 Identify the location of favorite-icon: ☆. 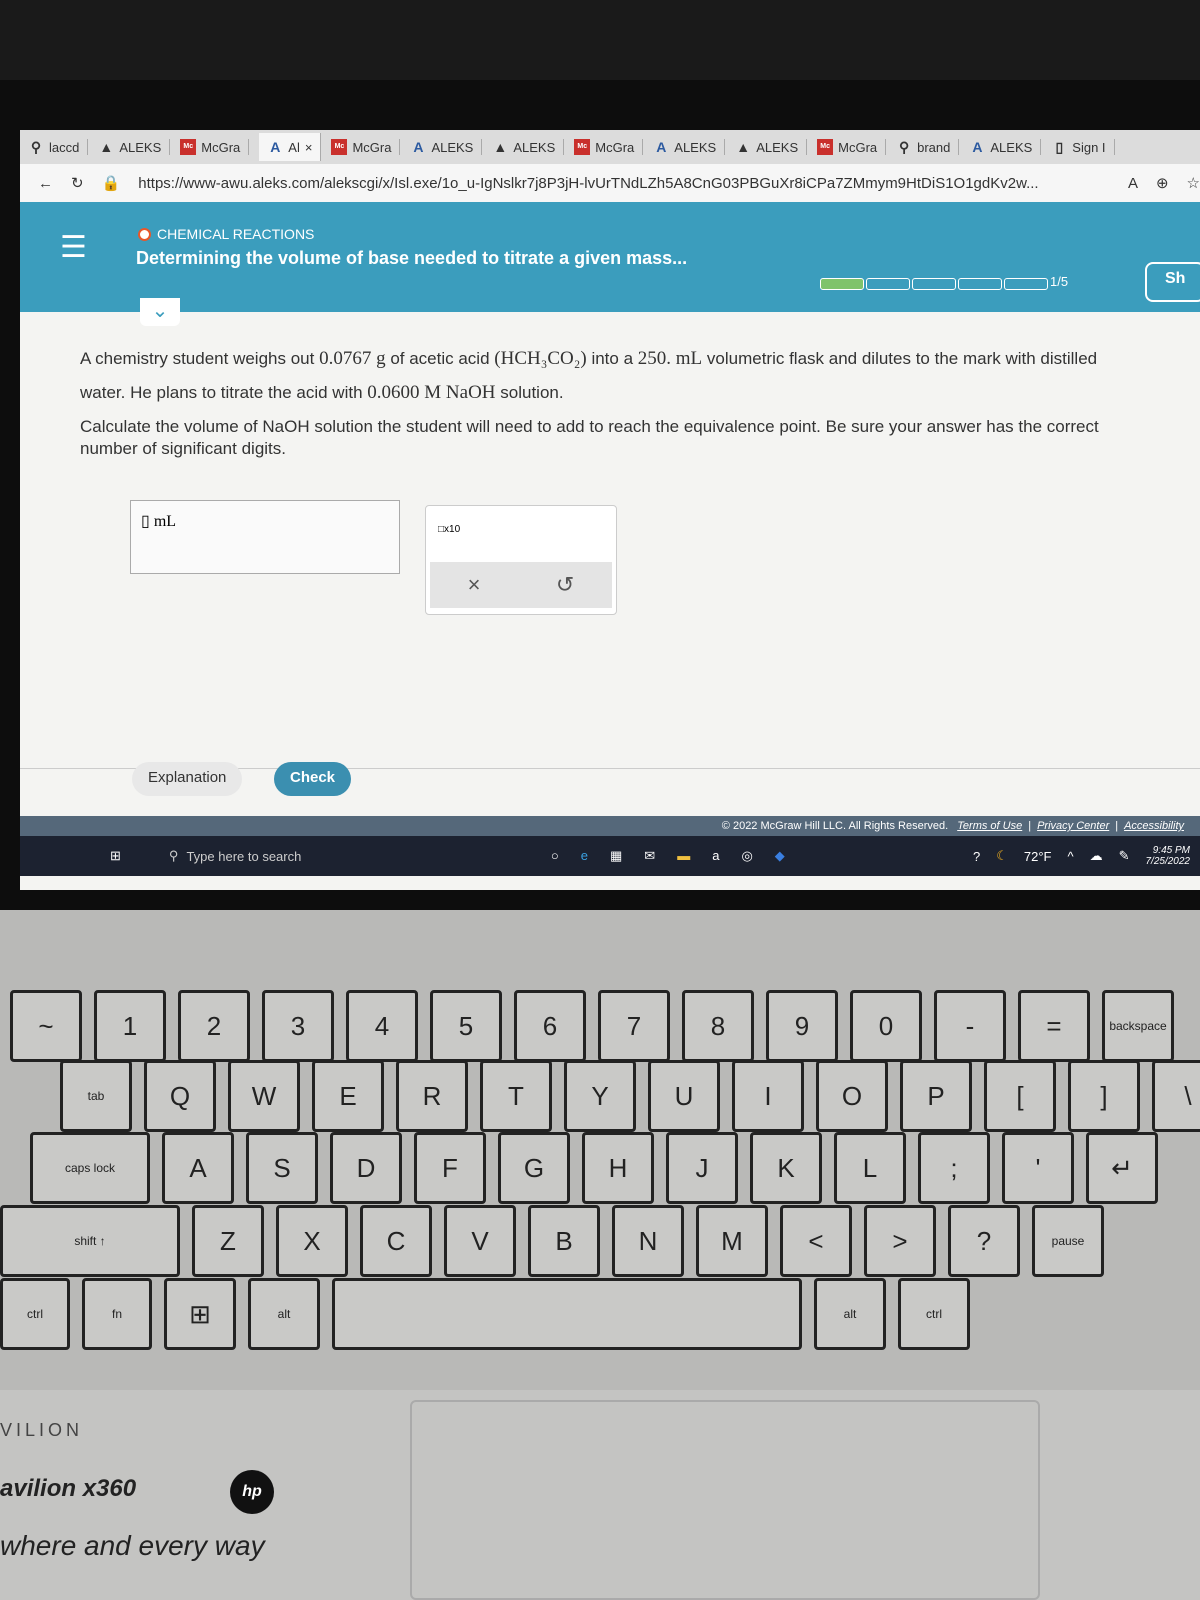
(1193, 183).